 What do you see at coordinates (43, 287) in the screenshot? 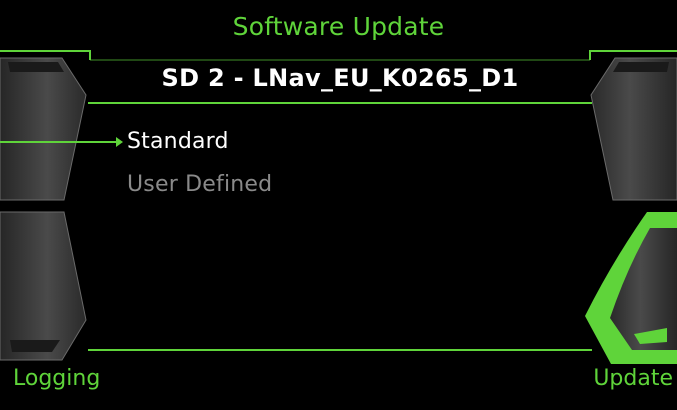
I see `logging-softkey` at bounding box center [43, 287].